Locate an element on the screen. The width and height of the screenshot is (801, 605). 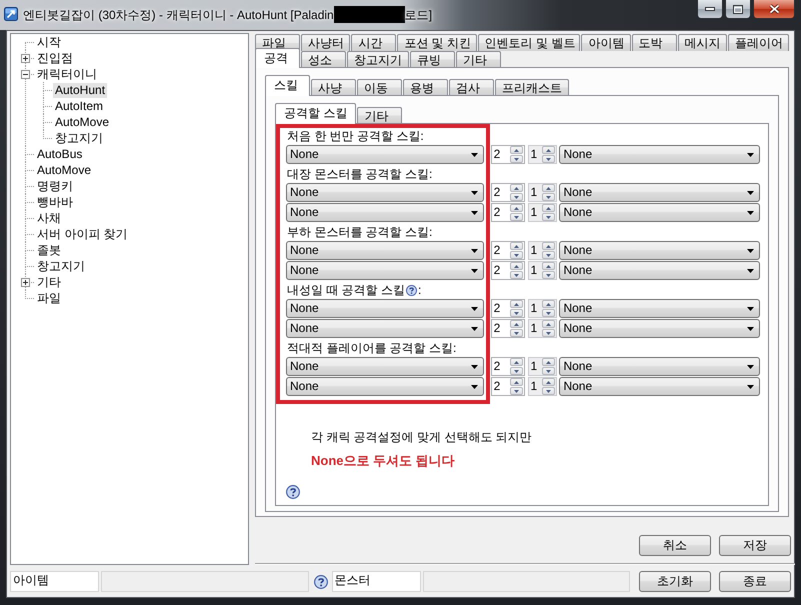
tab: 메시지 is located at coordinates (702, 42).